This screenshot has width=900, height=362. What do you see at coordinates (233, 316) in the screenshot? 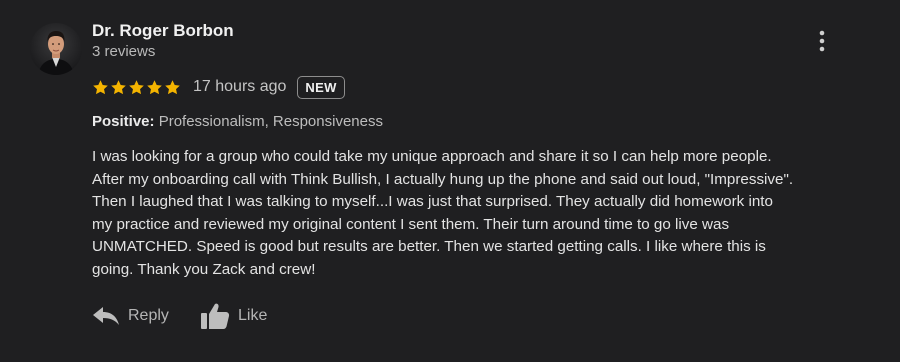
I see `like-button: Like` at bounding box center [233, 316].